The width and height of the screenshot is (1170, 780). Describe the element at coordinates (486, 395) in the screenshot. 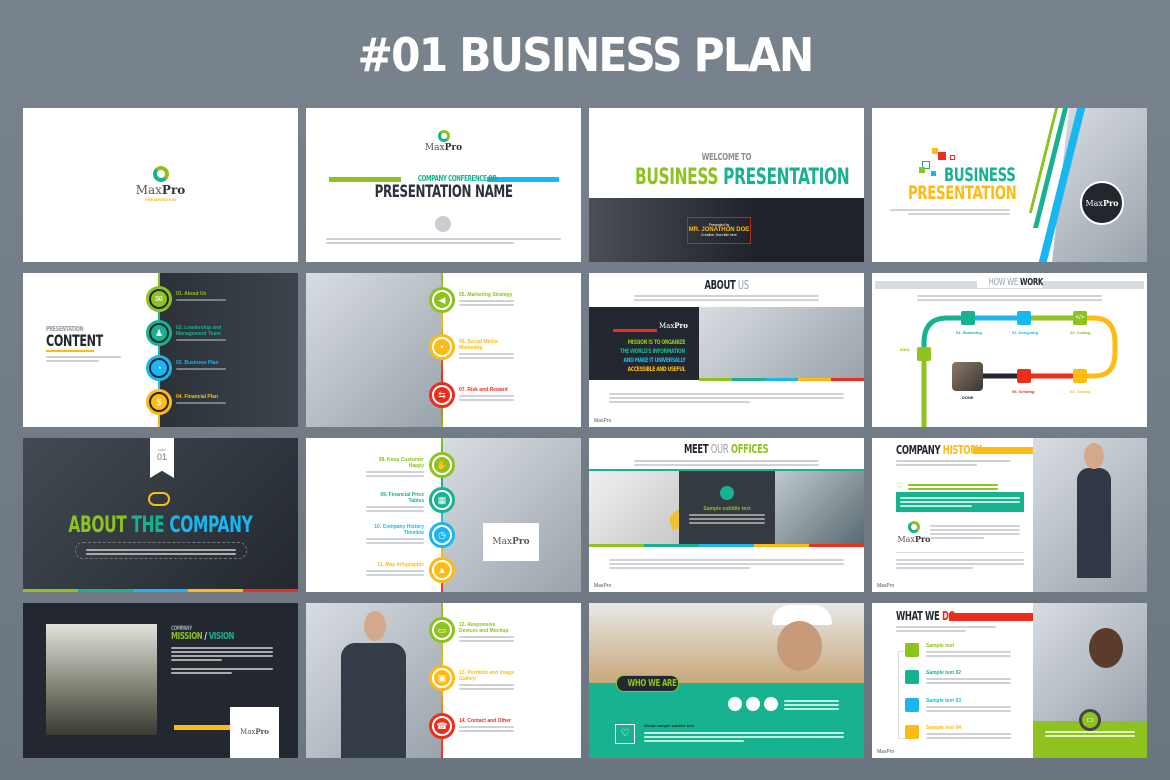

I see `content-item: 07. Risk and Reward` at that location.